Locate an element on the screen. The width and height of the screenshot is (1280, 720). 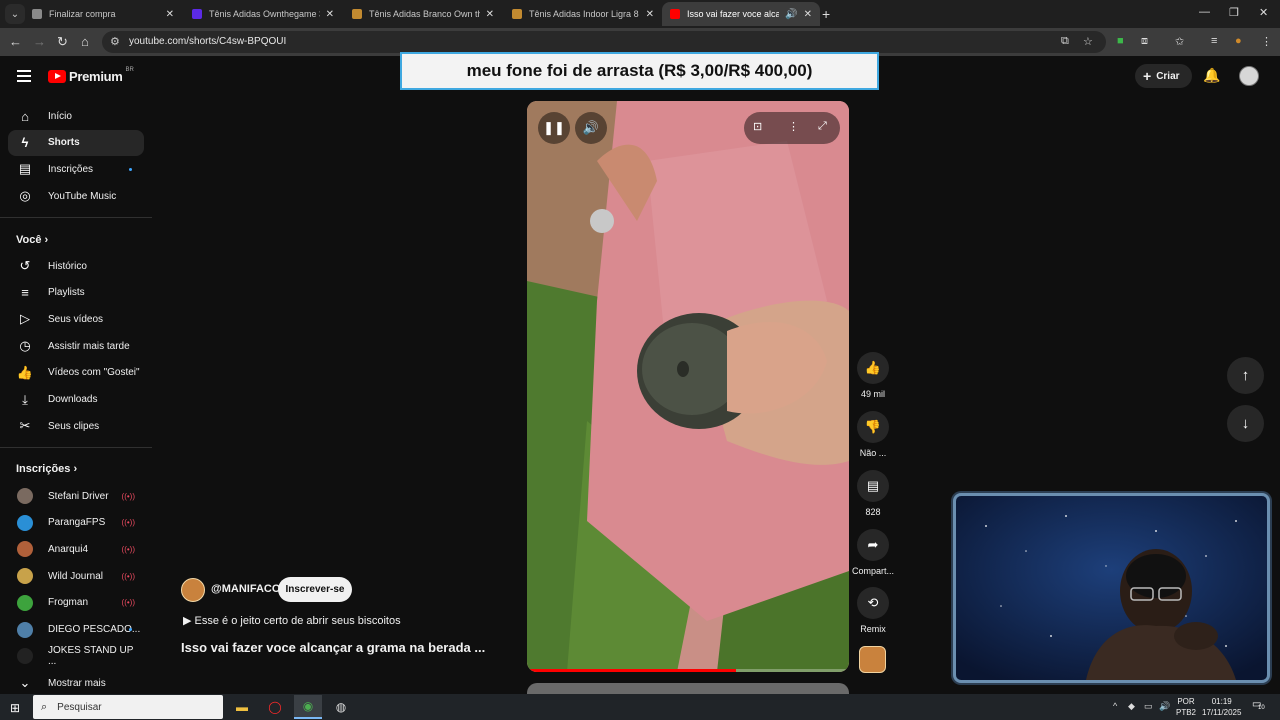
previous-short-button: ↑ is located at coordinates (1245, 375).